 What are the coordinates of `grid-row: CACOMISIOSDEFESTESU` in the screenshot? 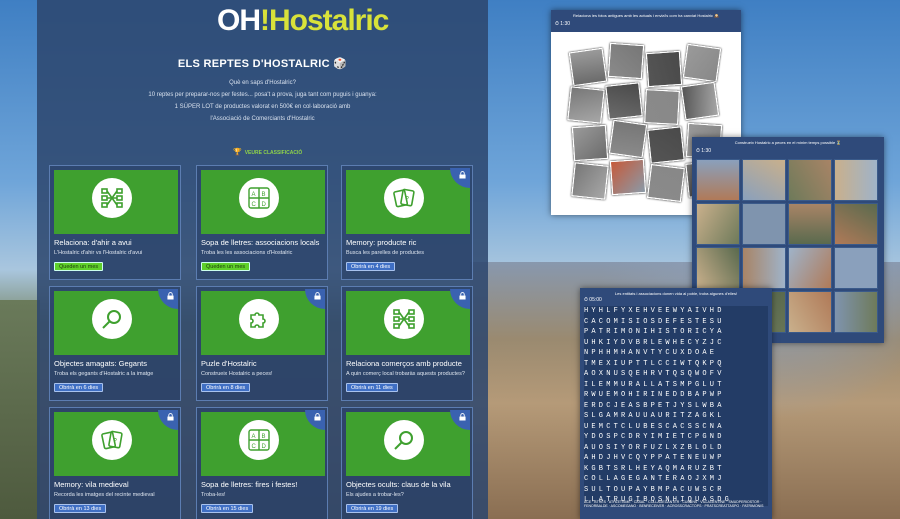 It's located at (676, 321).